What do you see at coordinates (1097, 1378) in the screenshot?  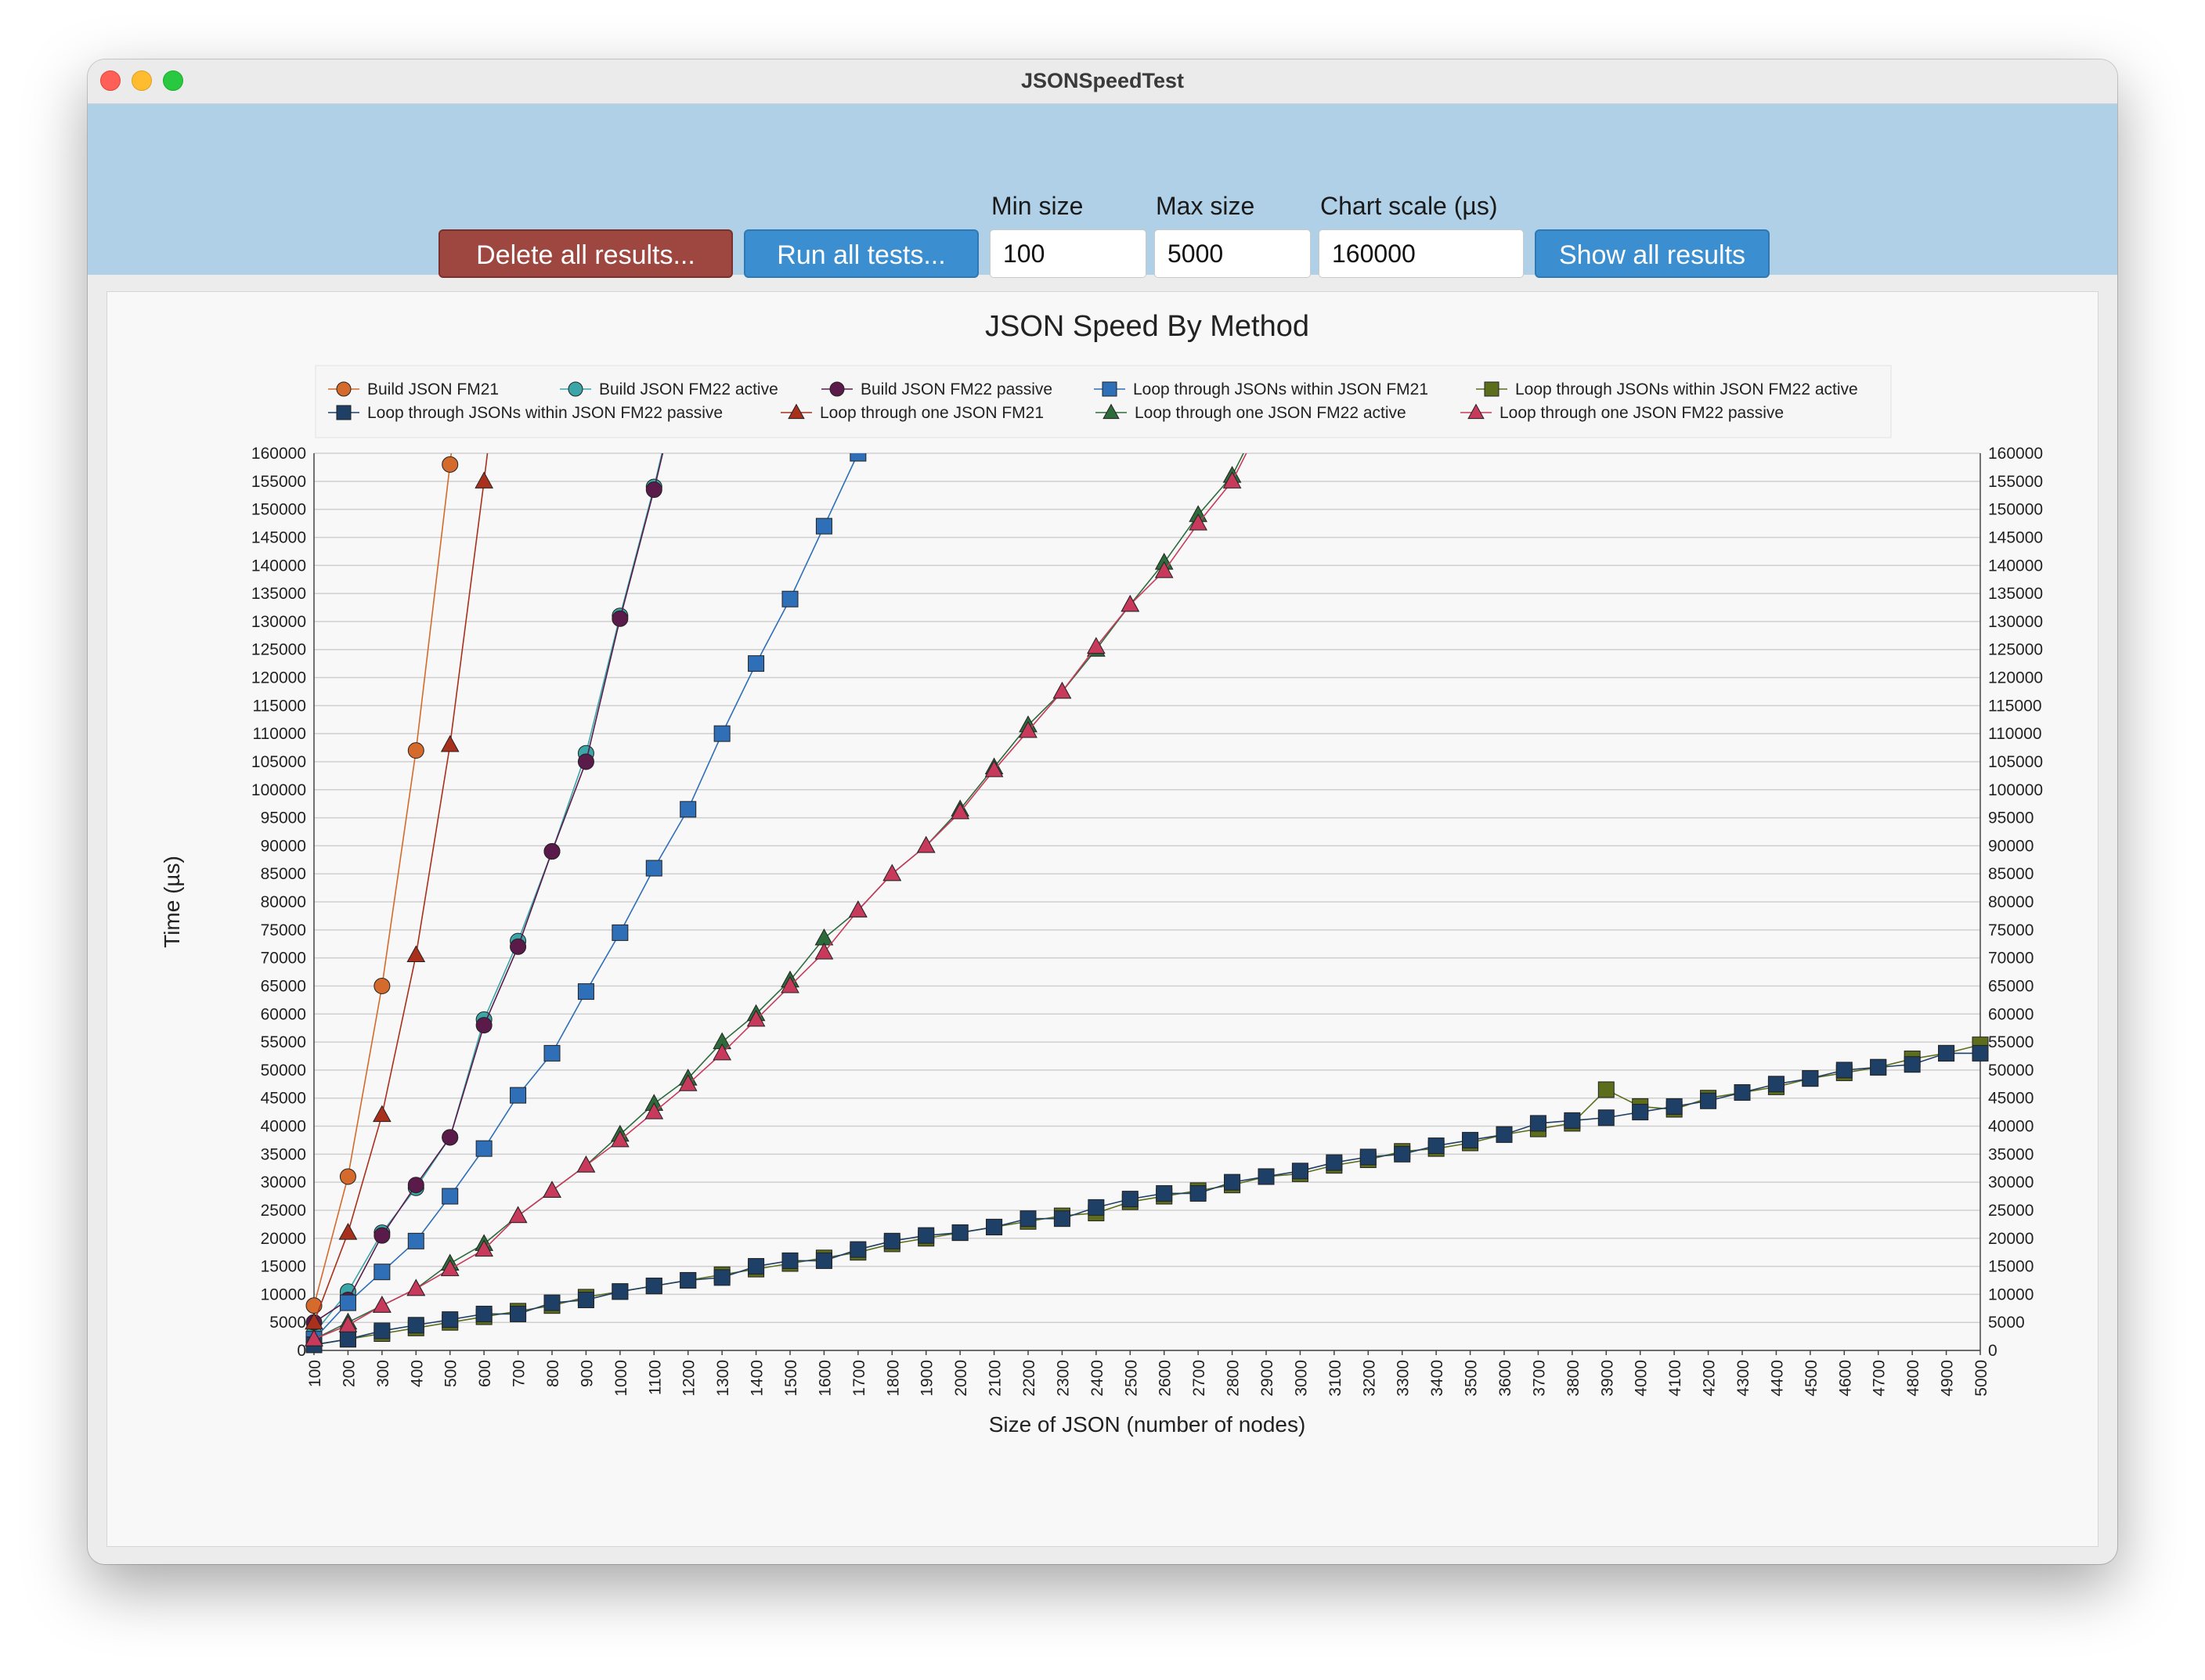 I see `x-tick-label: 2400` at bounding box center [1097, 1378].